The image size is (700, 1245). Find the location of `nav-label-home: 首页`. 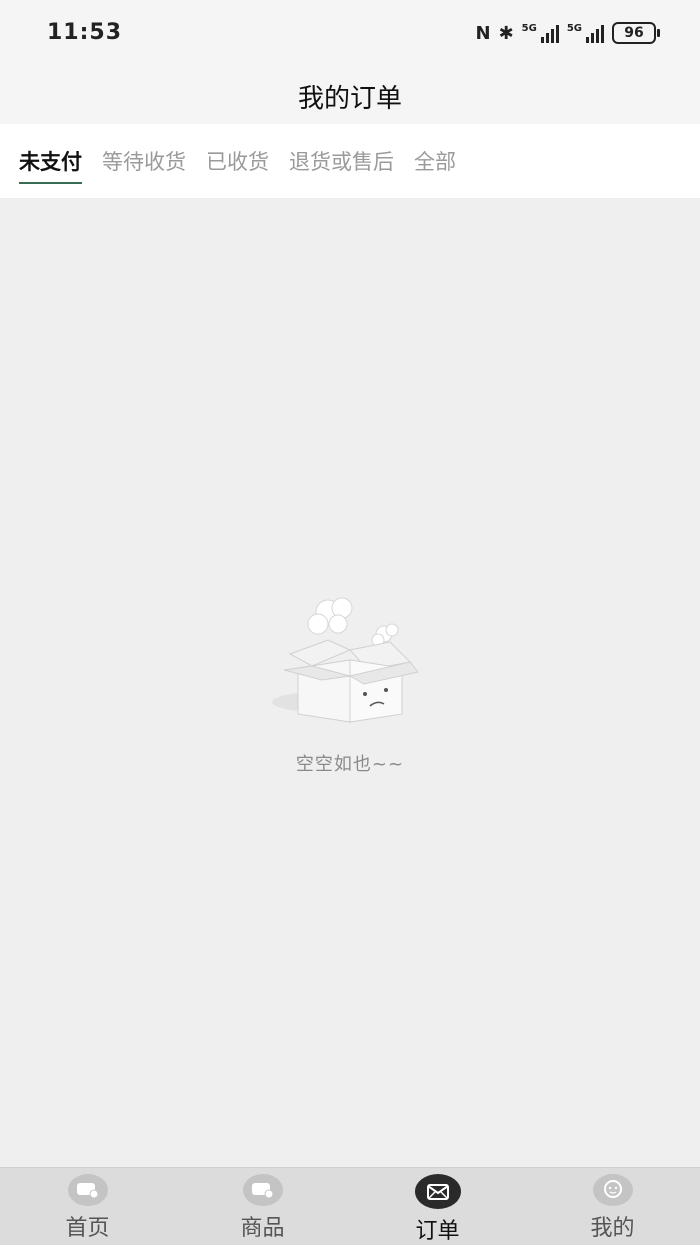

nav-label-home: 首页 is located at coordinates (87, 1228).